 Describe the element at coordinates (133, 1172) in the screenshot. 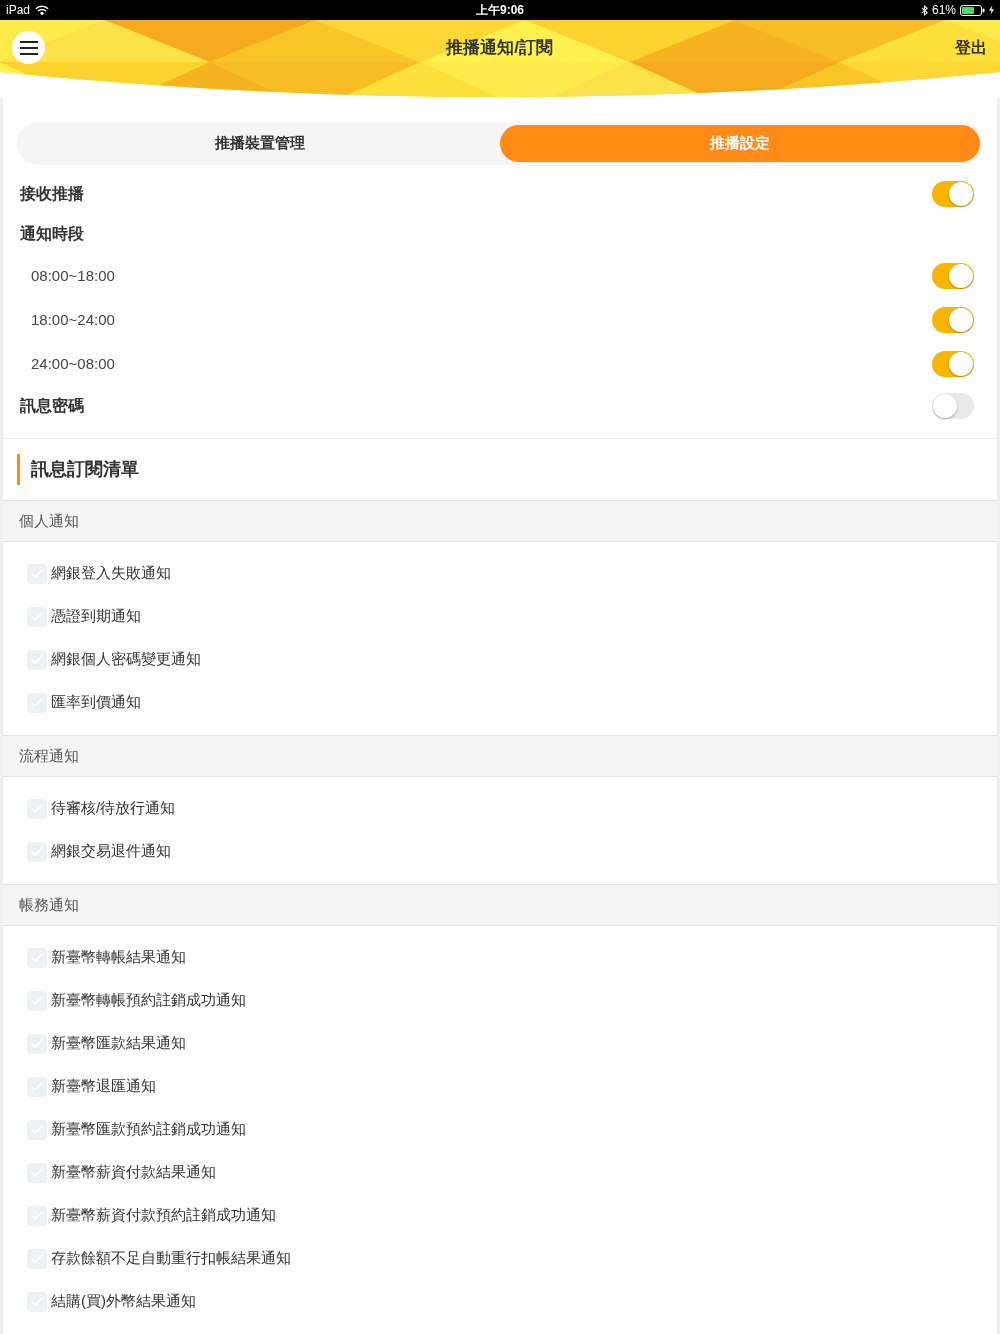

I see `notification-label: 新臺幣薪資付款結果通知` at that location.